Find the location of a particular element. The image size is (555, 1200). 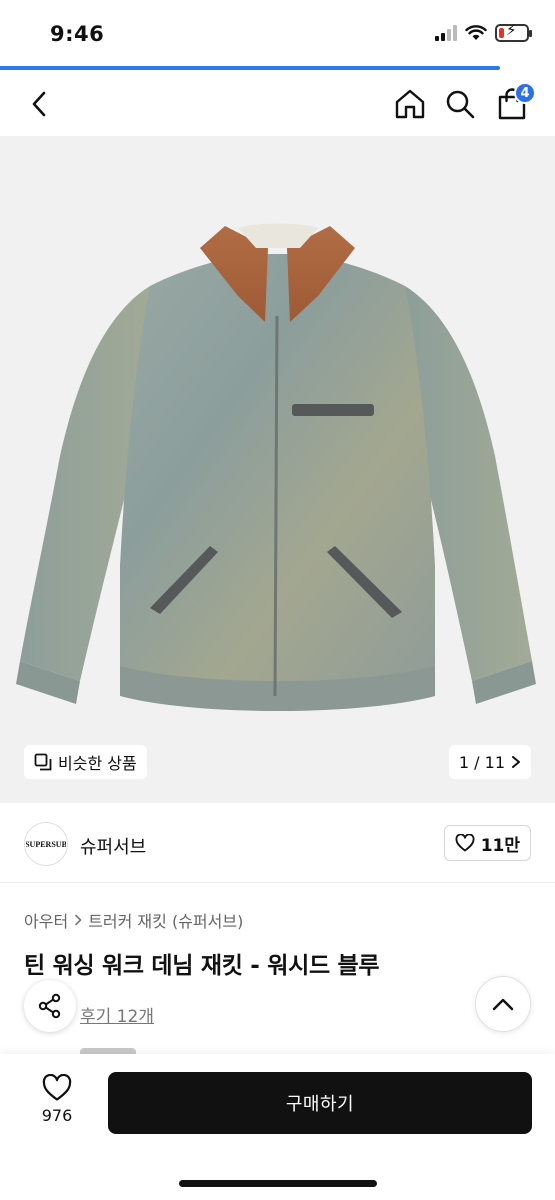

page-progress-fill is located at coordinates (250, 68).